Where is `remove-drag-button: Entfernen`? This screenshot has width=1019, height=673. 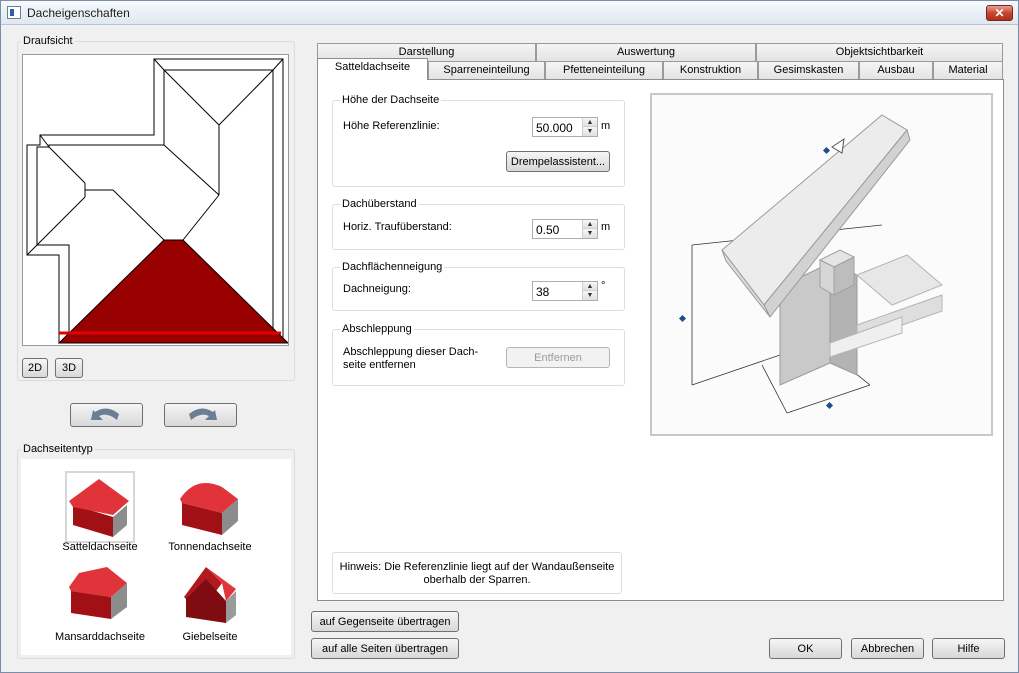 remove-drag-button: Entfernen is located at coordinates (558, 357).